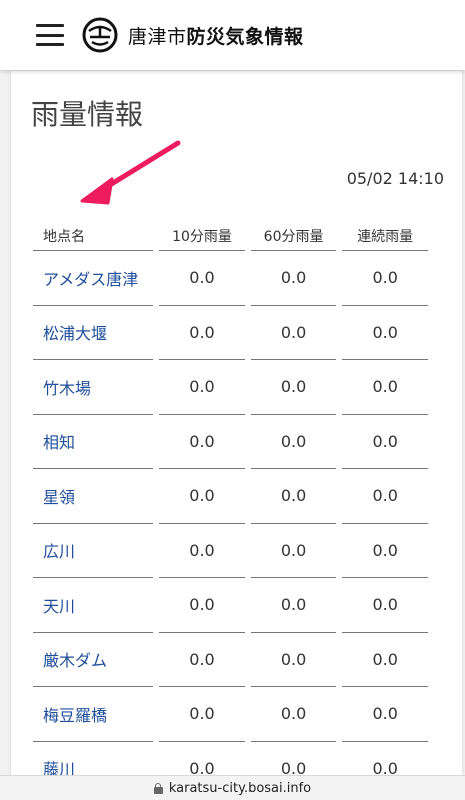 The image size is (465, 800). I want to click on table-row: 厳木ダム 0.0 0.0 0.0, so click(230, 660).